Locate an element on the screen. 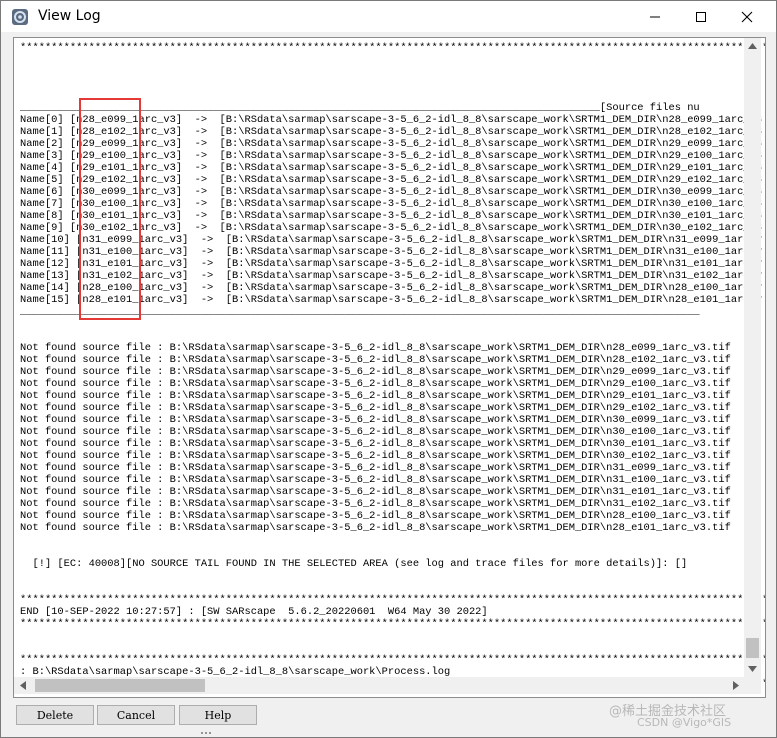  close-button is located at coordinates (747, 16).